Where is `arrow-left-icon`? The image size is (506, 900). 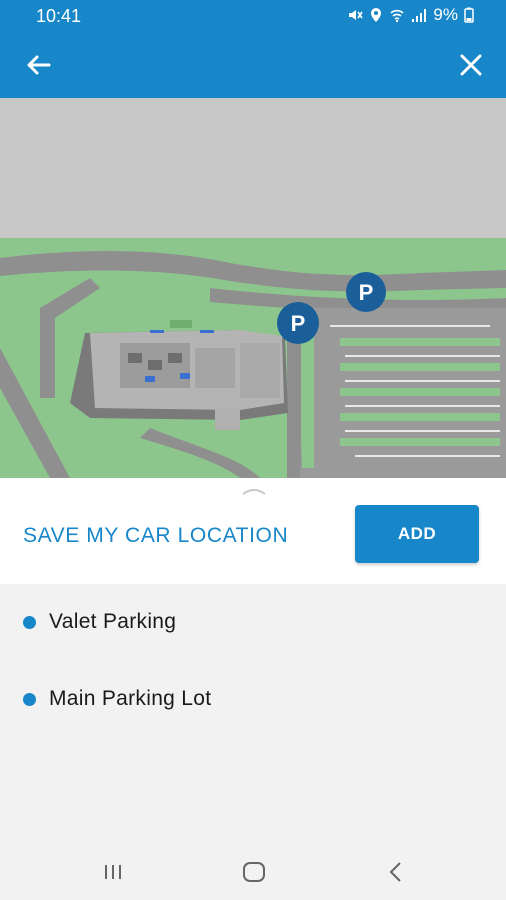
arrow-left-icon is located at coordinates (39, 65).